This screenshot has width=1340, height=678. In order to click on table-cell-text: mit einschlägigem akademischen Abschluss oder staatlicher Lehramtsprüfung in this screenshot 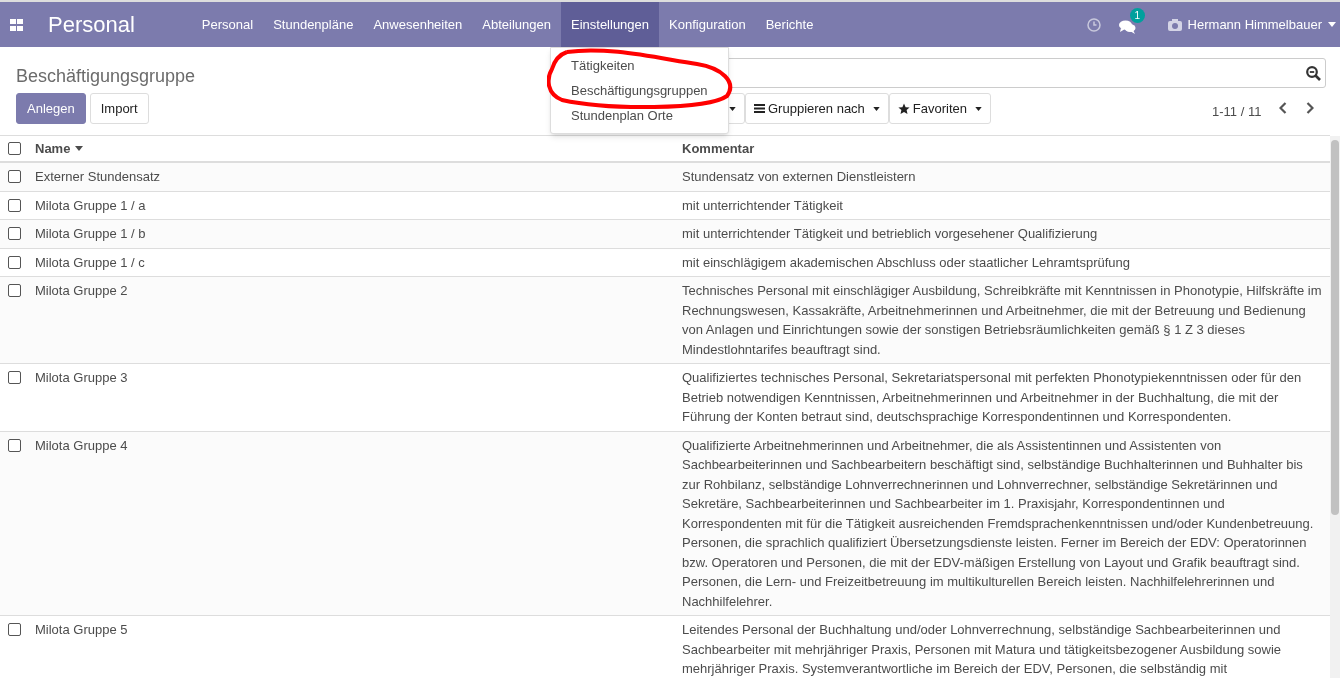, I will do `click(906, 262)`.